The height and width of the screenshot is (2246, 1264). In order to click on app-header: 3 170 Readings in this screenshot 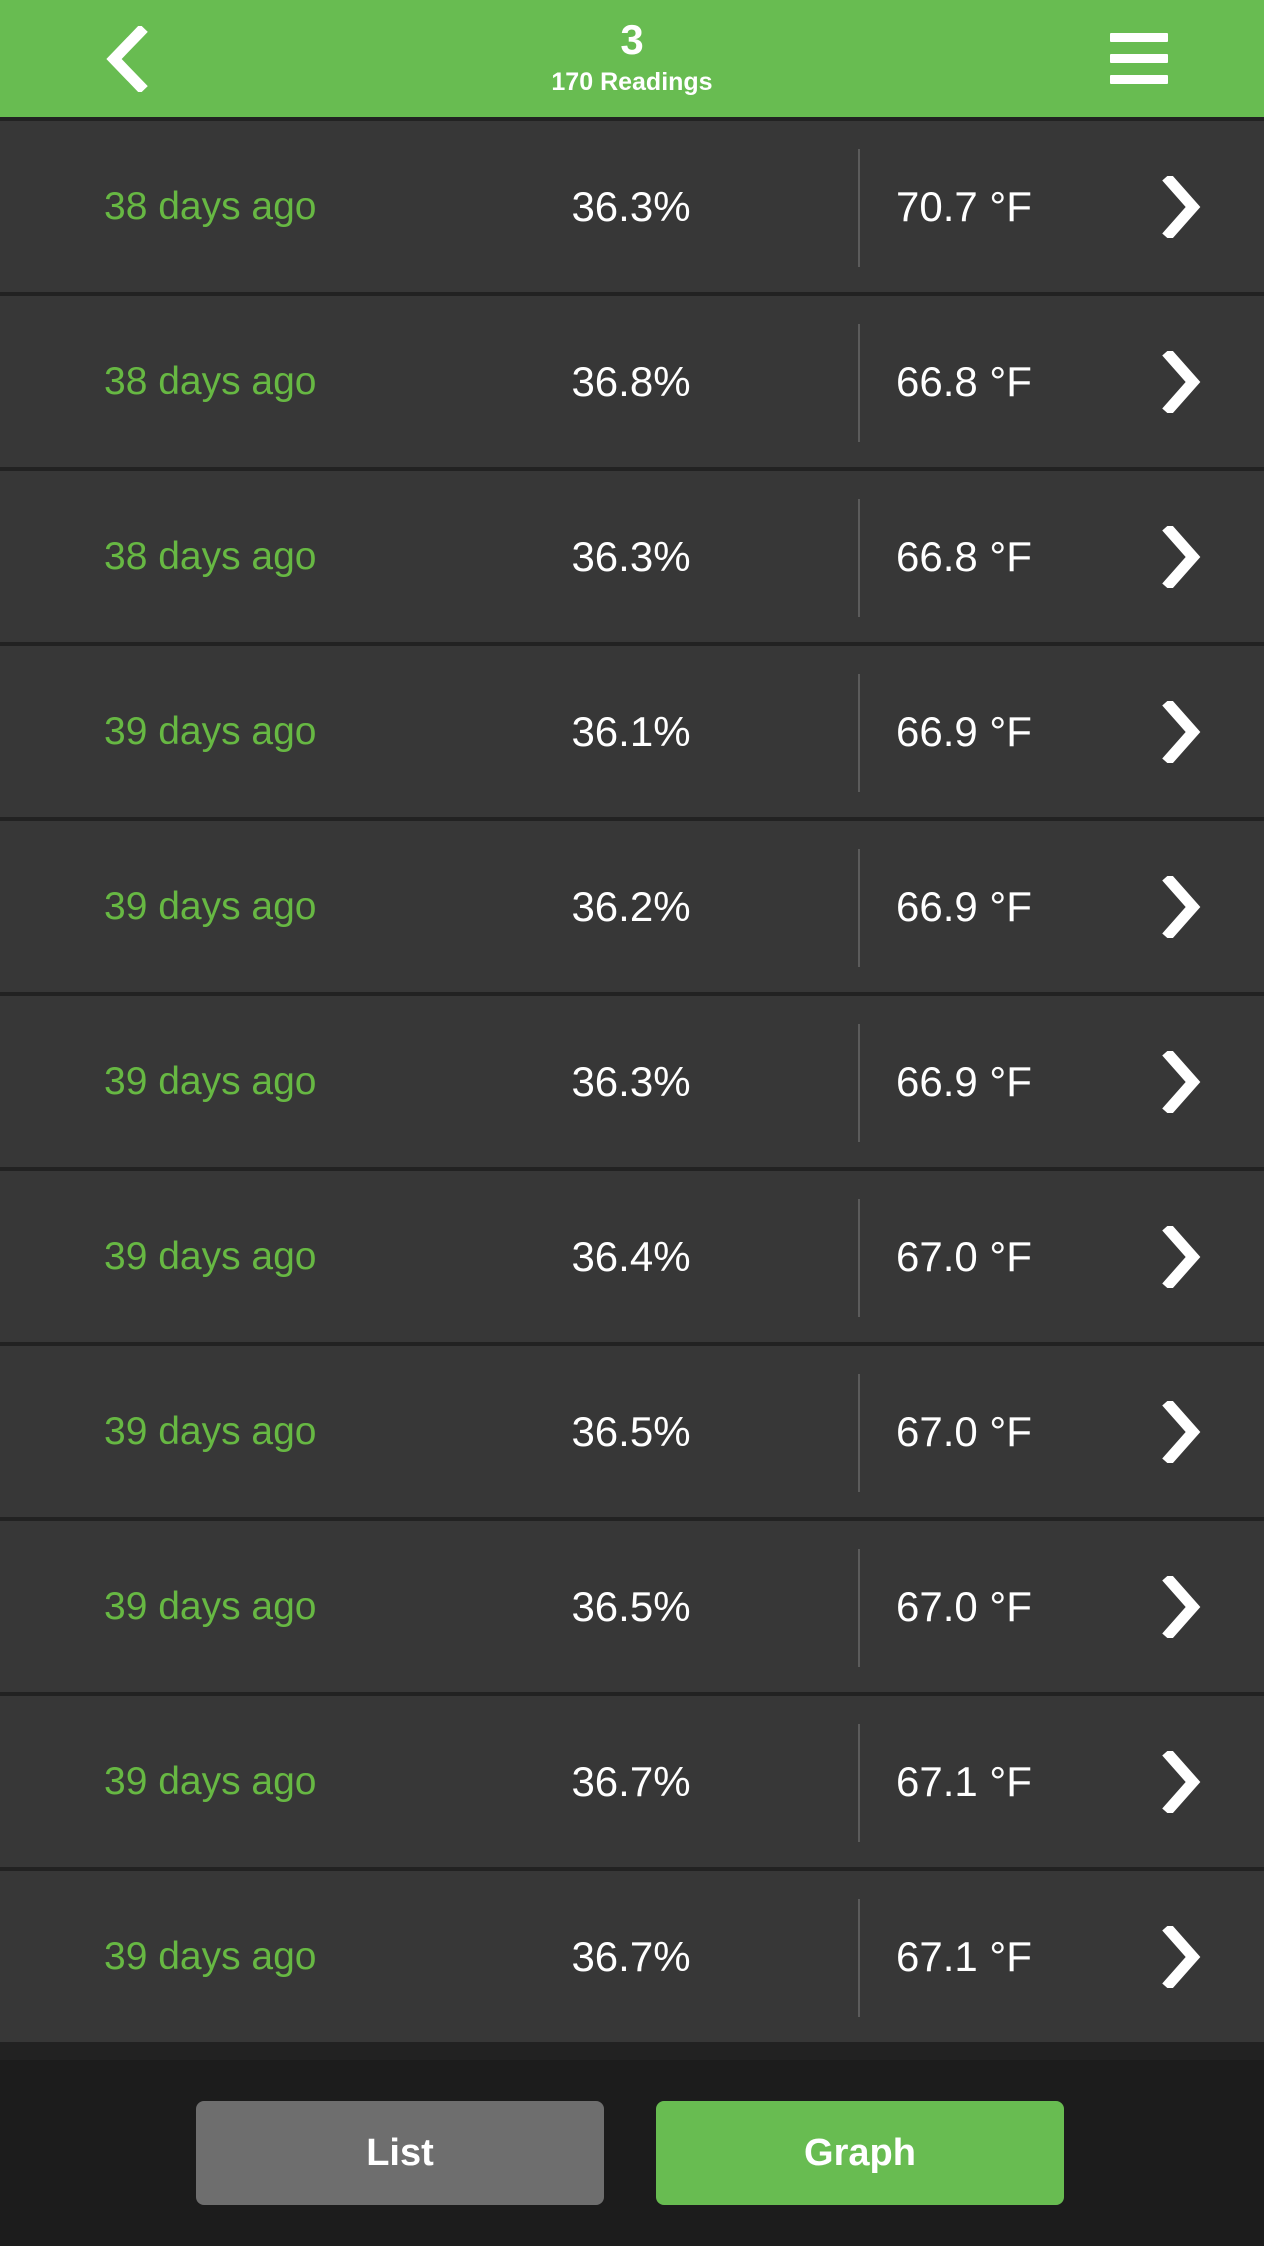, I will do `click(632, 58)`.